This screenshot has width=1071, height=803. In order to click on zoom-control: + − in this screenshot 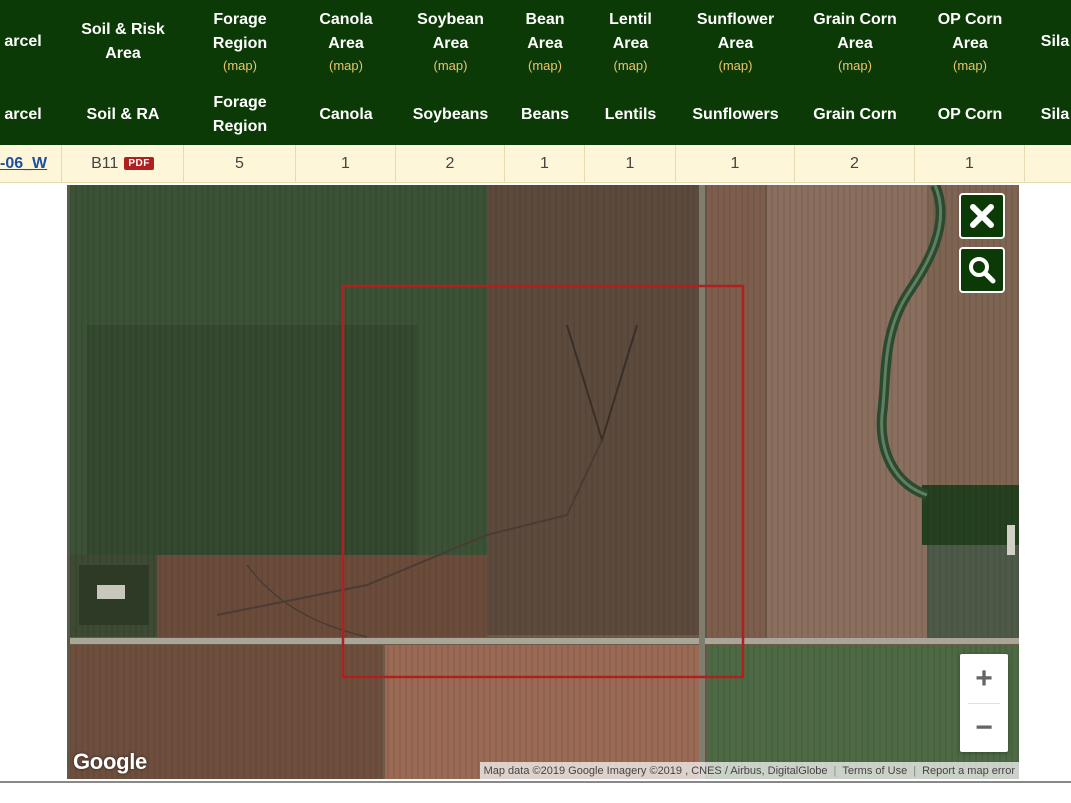, I will do `click(984, 703)`.